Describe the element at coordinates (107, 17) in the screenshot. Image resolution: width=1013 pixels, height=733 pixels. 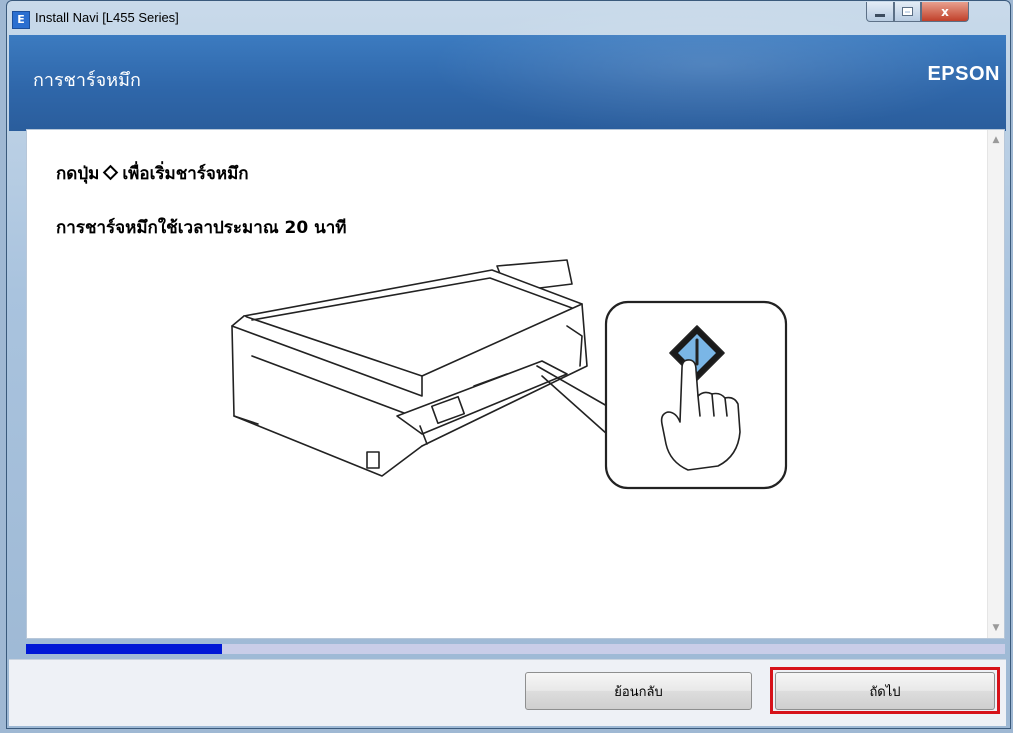
I see `window-title: Install Navi [L455 Series]` at that location.